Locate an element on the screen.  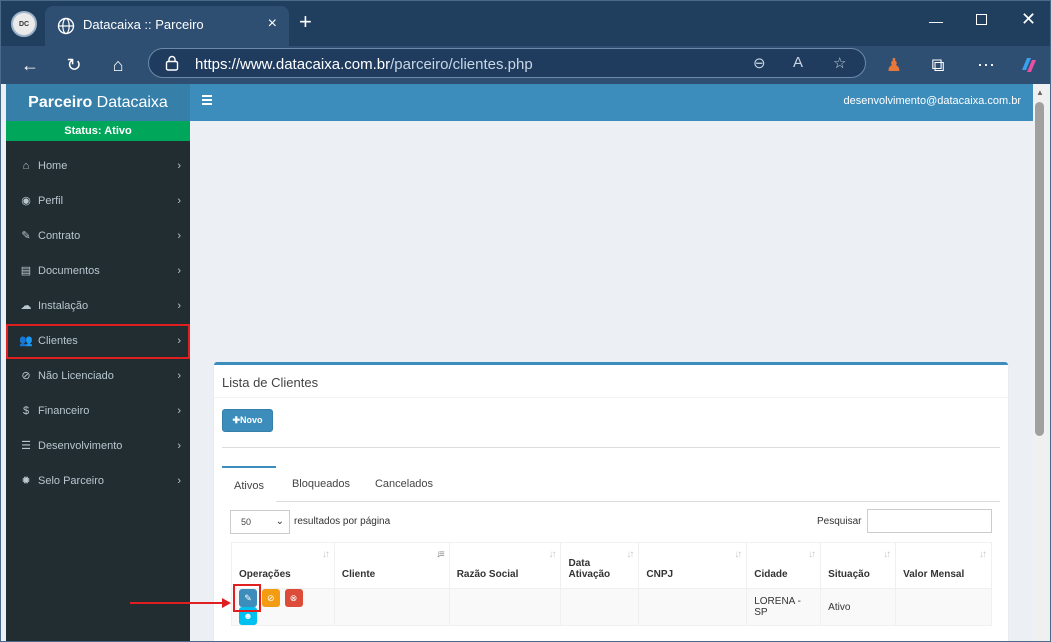
column-header-razao-social: Razão Social ↓↑ is located at coordinates (505, 565).